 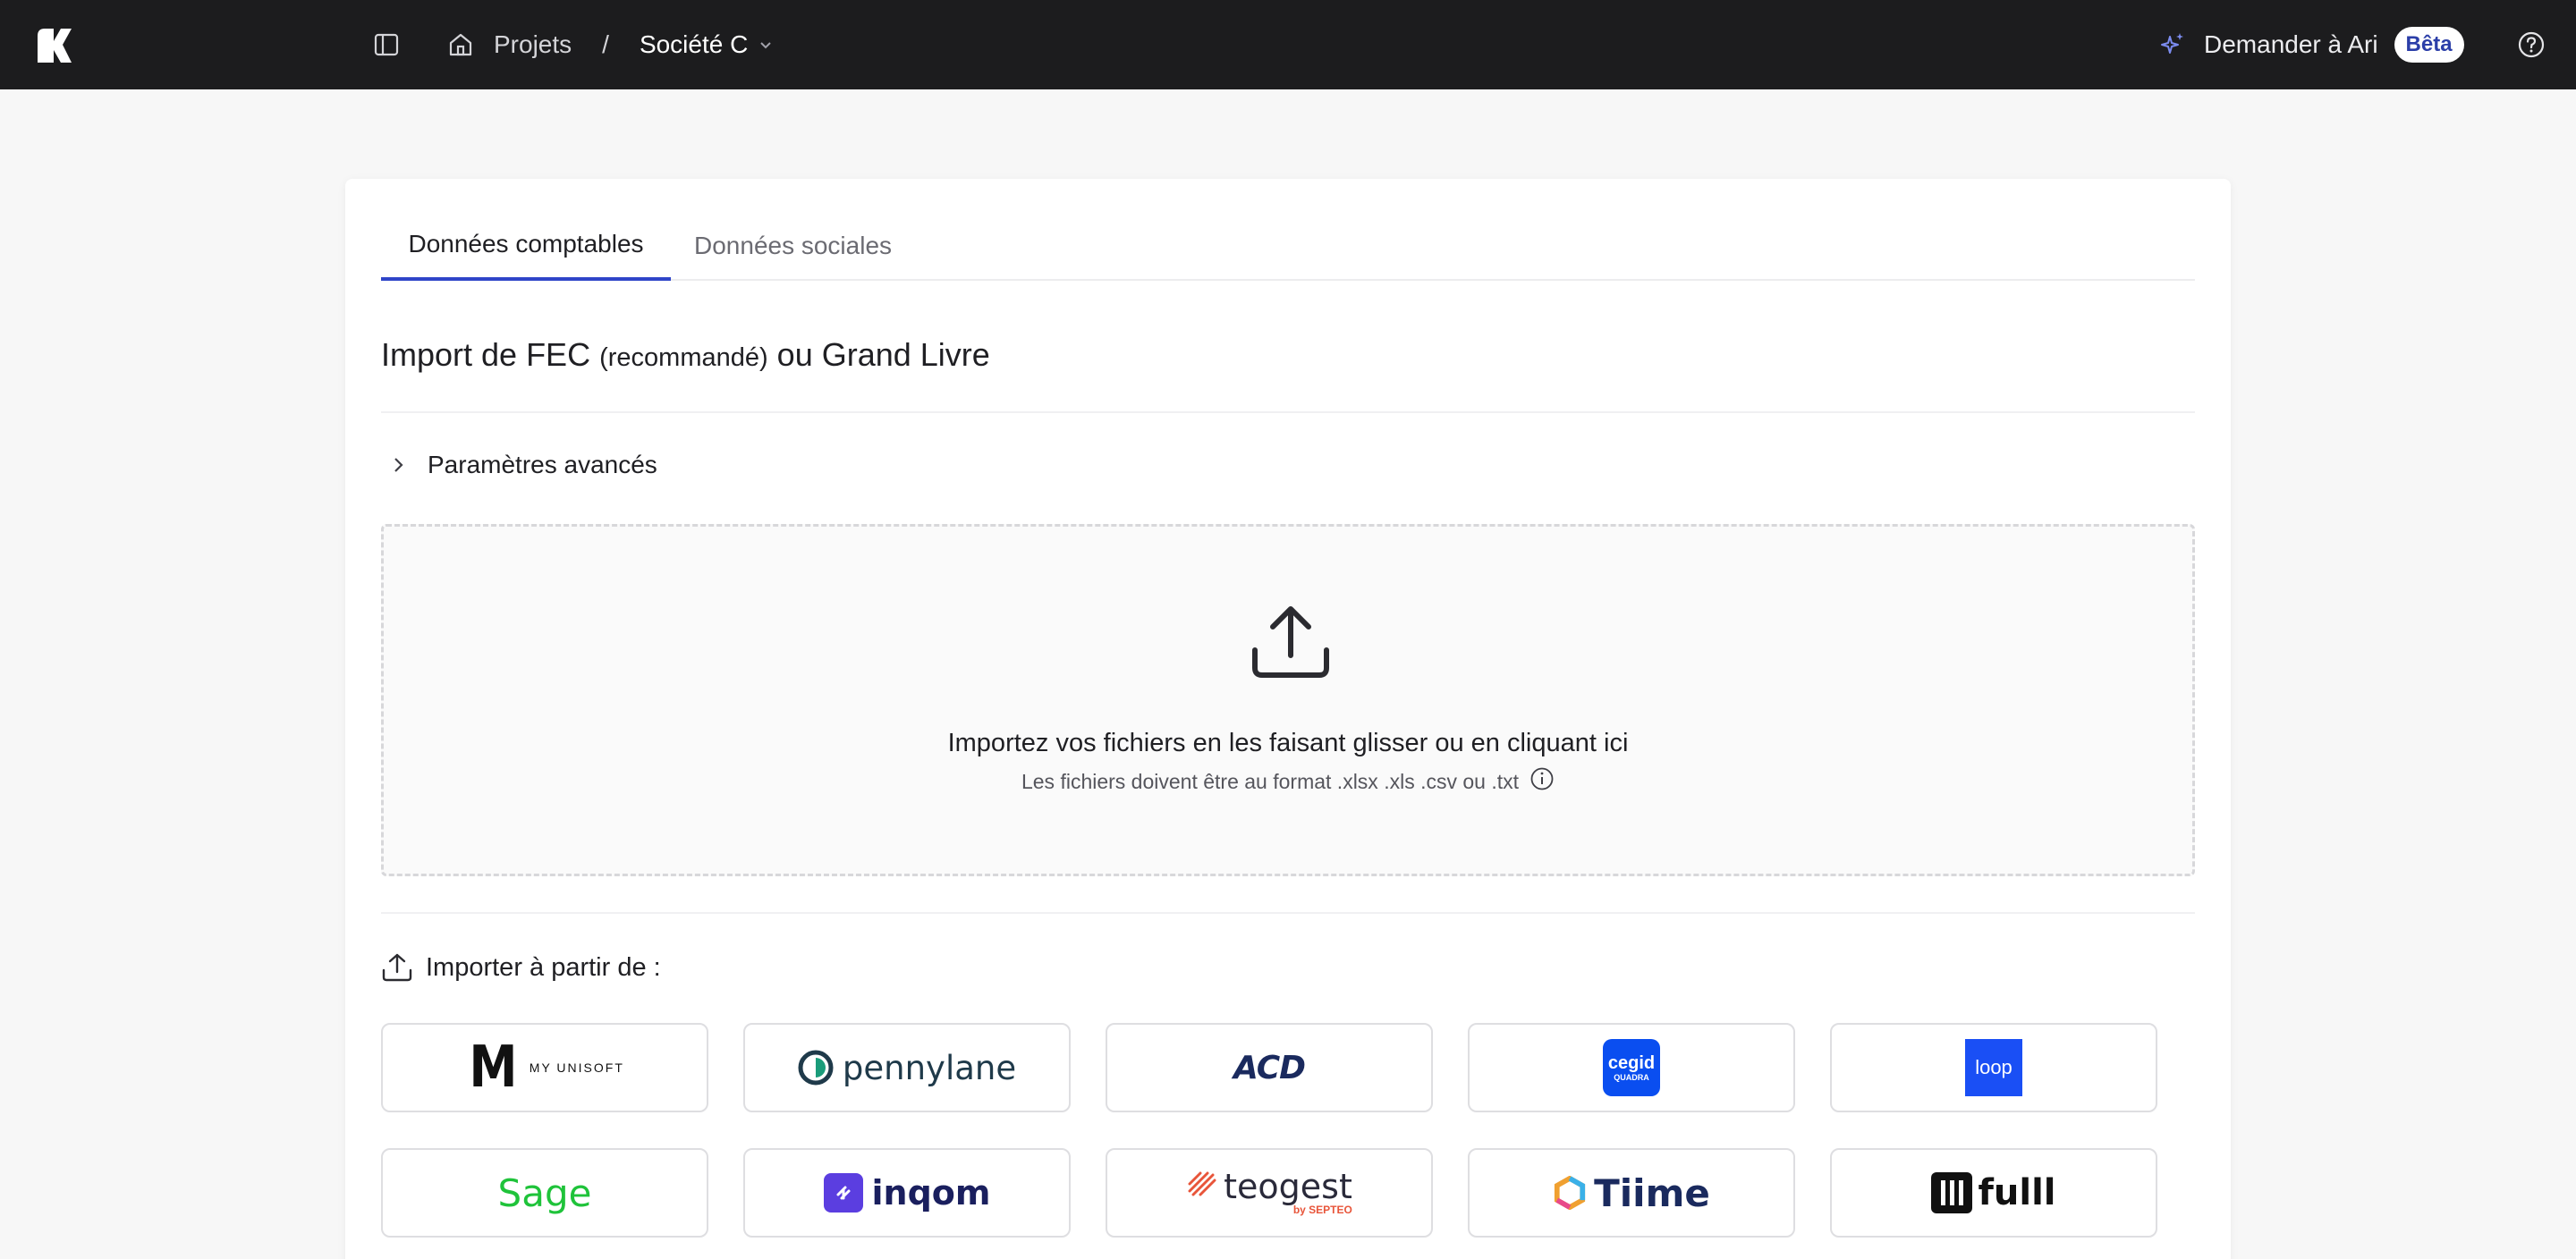 I want to click on cegid-logo: cegid QUADRA, so click(x=1631, y=1067).